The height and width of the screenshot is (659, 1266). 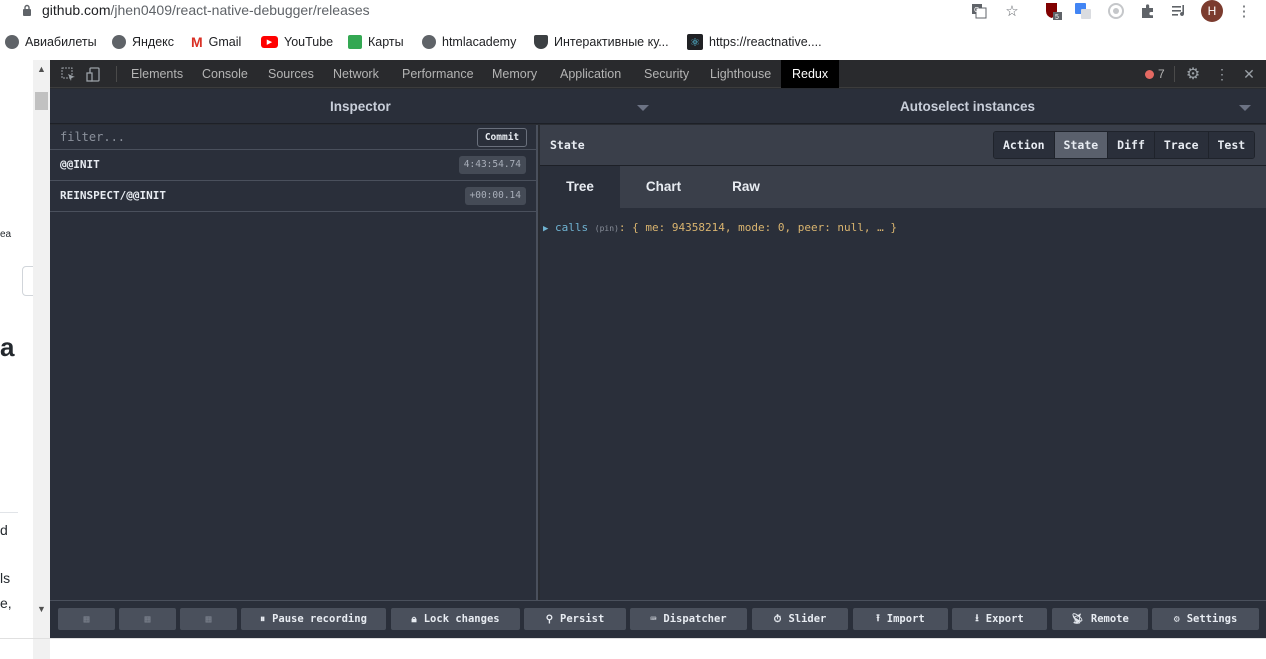 What do you see at coordinates (1244, 11) in the screenshot?
I see `chrome-menu-icon: ⋮` at bounding box center [1244, 11].